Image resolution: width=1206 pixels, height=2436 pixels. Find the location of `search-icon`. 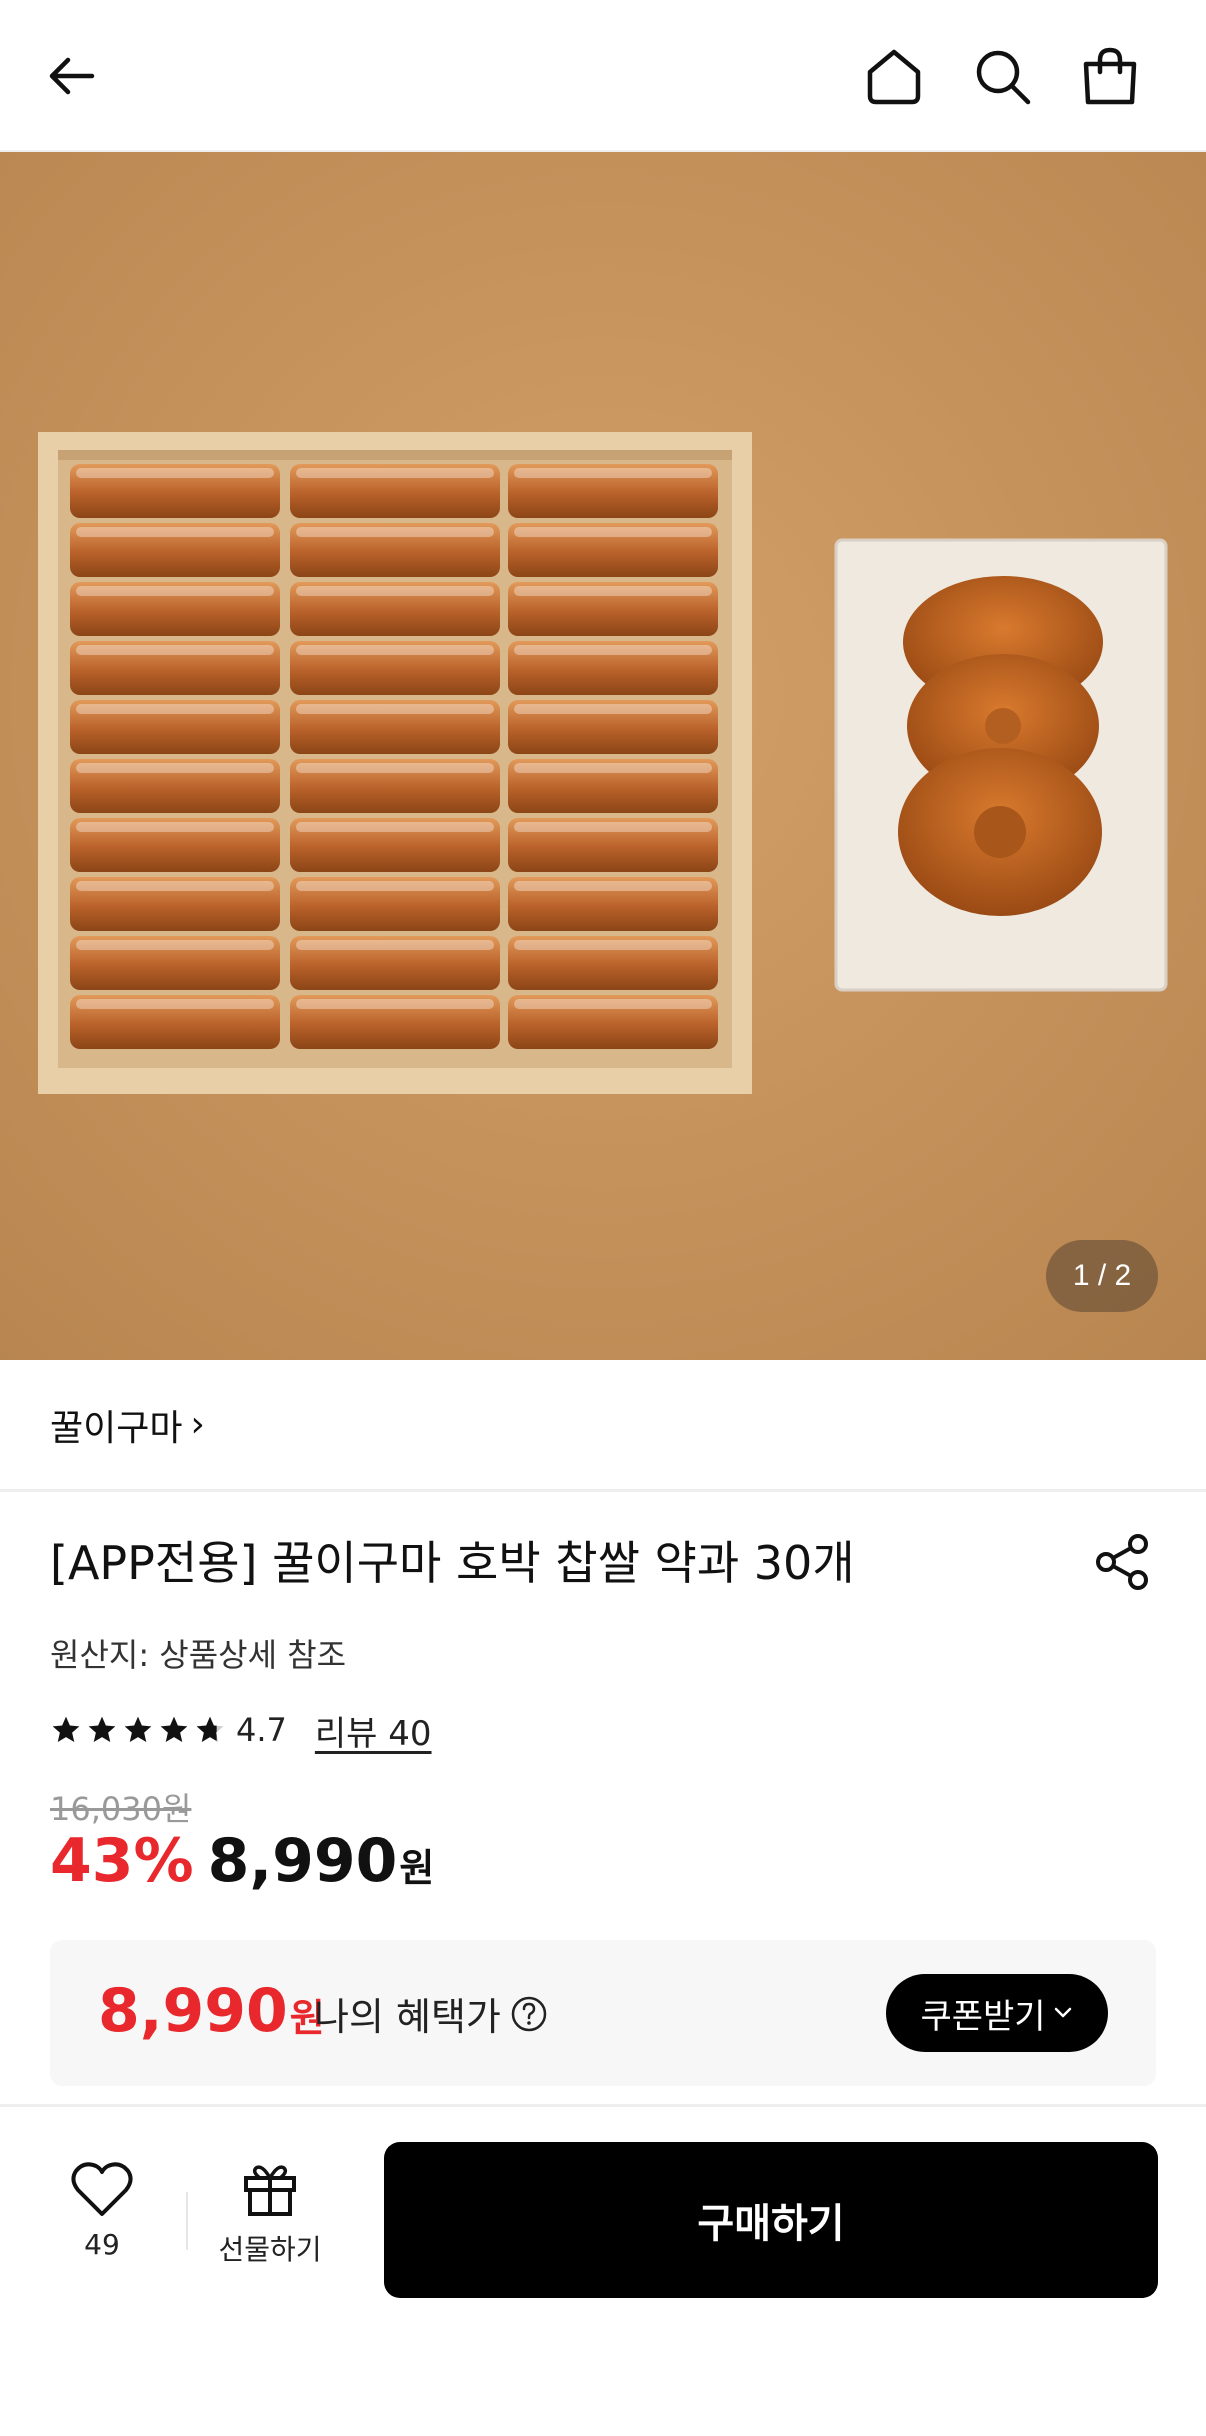

search-icon is located at coordinates (1003, 77).